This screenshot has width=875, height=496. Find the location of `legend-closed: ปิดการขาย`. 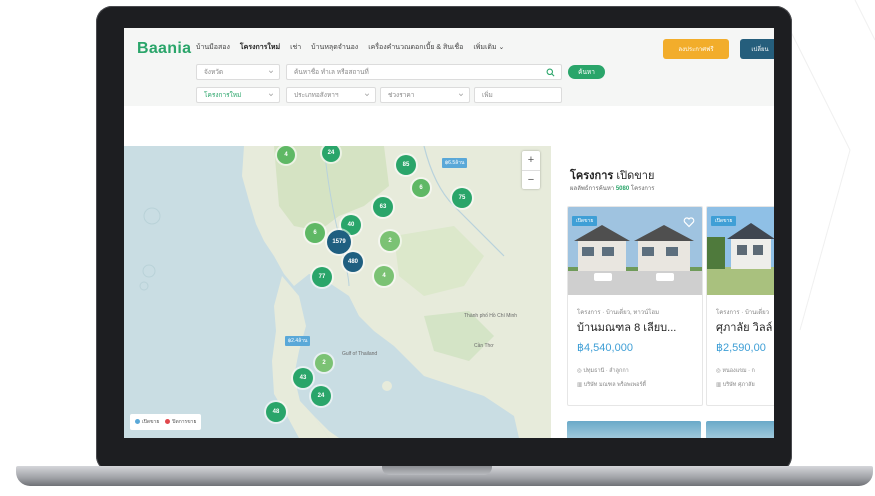

legend-closed: ปิดการขาย is located at coordinates (180, 422).